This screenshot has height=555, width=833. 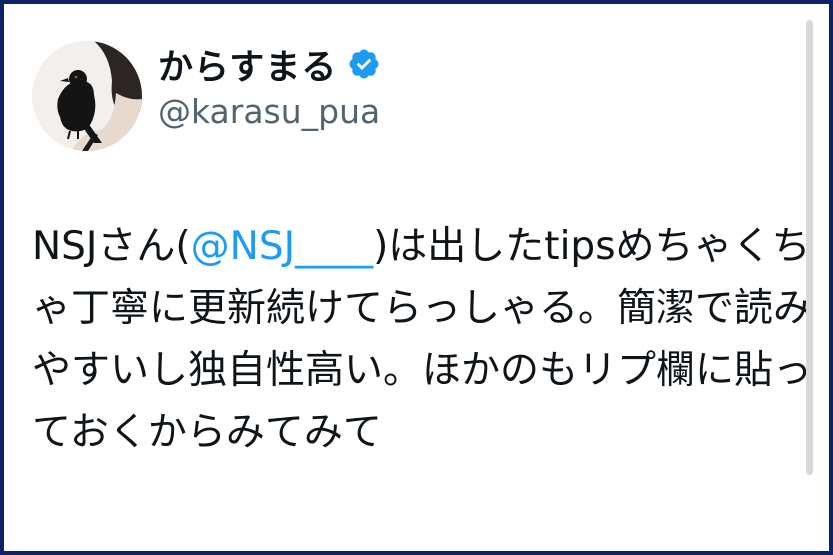 What do you see at coordinates (364, 64) in the screenshot?
I see `verified-badge-icon` at bounding box center [364, 64].